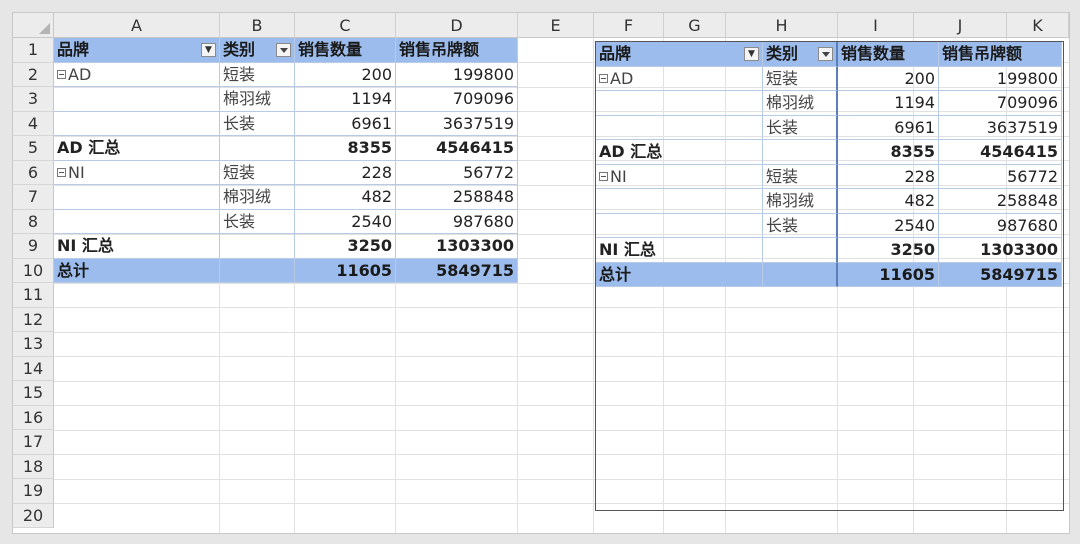 The image size is (1080, 544). I want to click on row-header-11: 11, so click(33, 295).